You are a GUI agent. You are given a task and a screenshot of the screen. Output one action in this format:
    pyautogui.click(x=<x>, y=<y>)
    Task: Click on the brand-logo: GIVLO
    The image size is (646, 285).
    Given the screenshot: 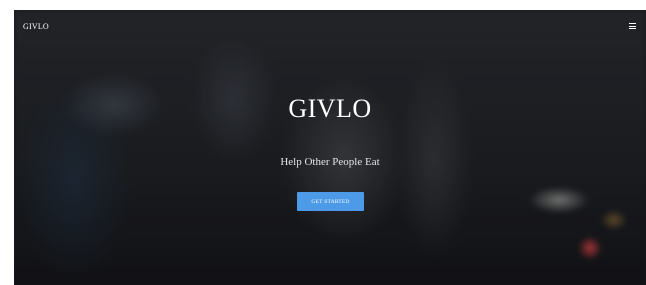 What is the action you would take?
    pyautogui.click(x=36, y=26)
    